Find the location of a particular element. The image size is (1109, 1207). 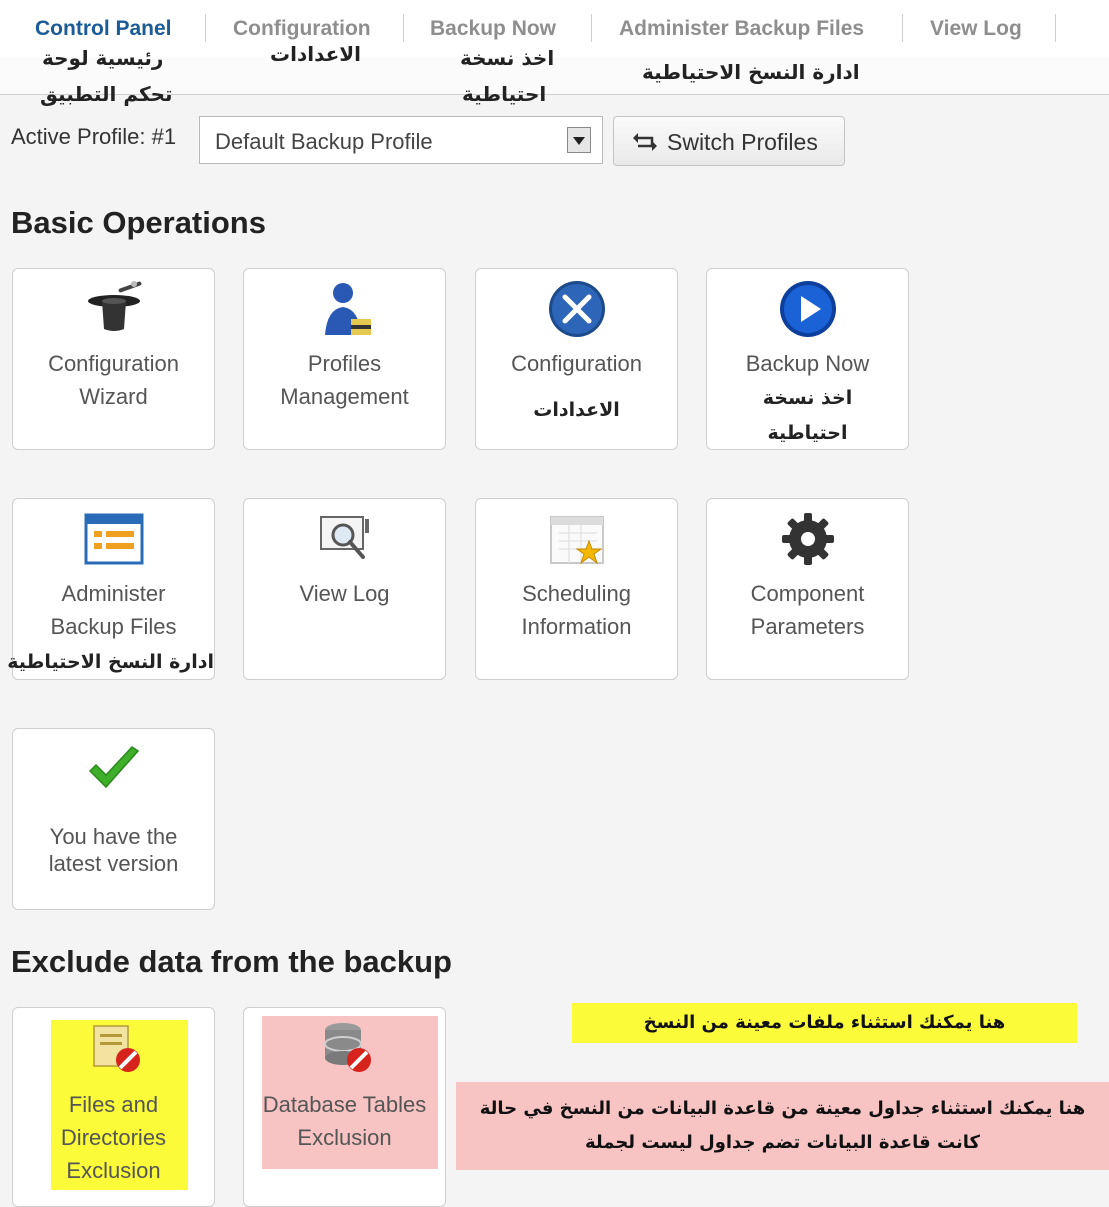

magic-hat-icon is located at coordinates (115, 306).